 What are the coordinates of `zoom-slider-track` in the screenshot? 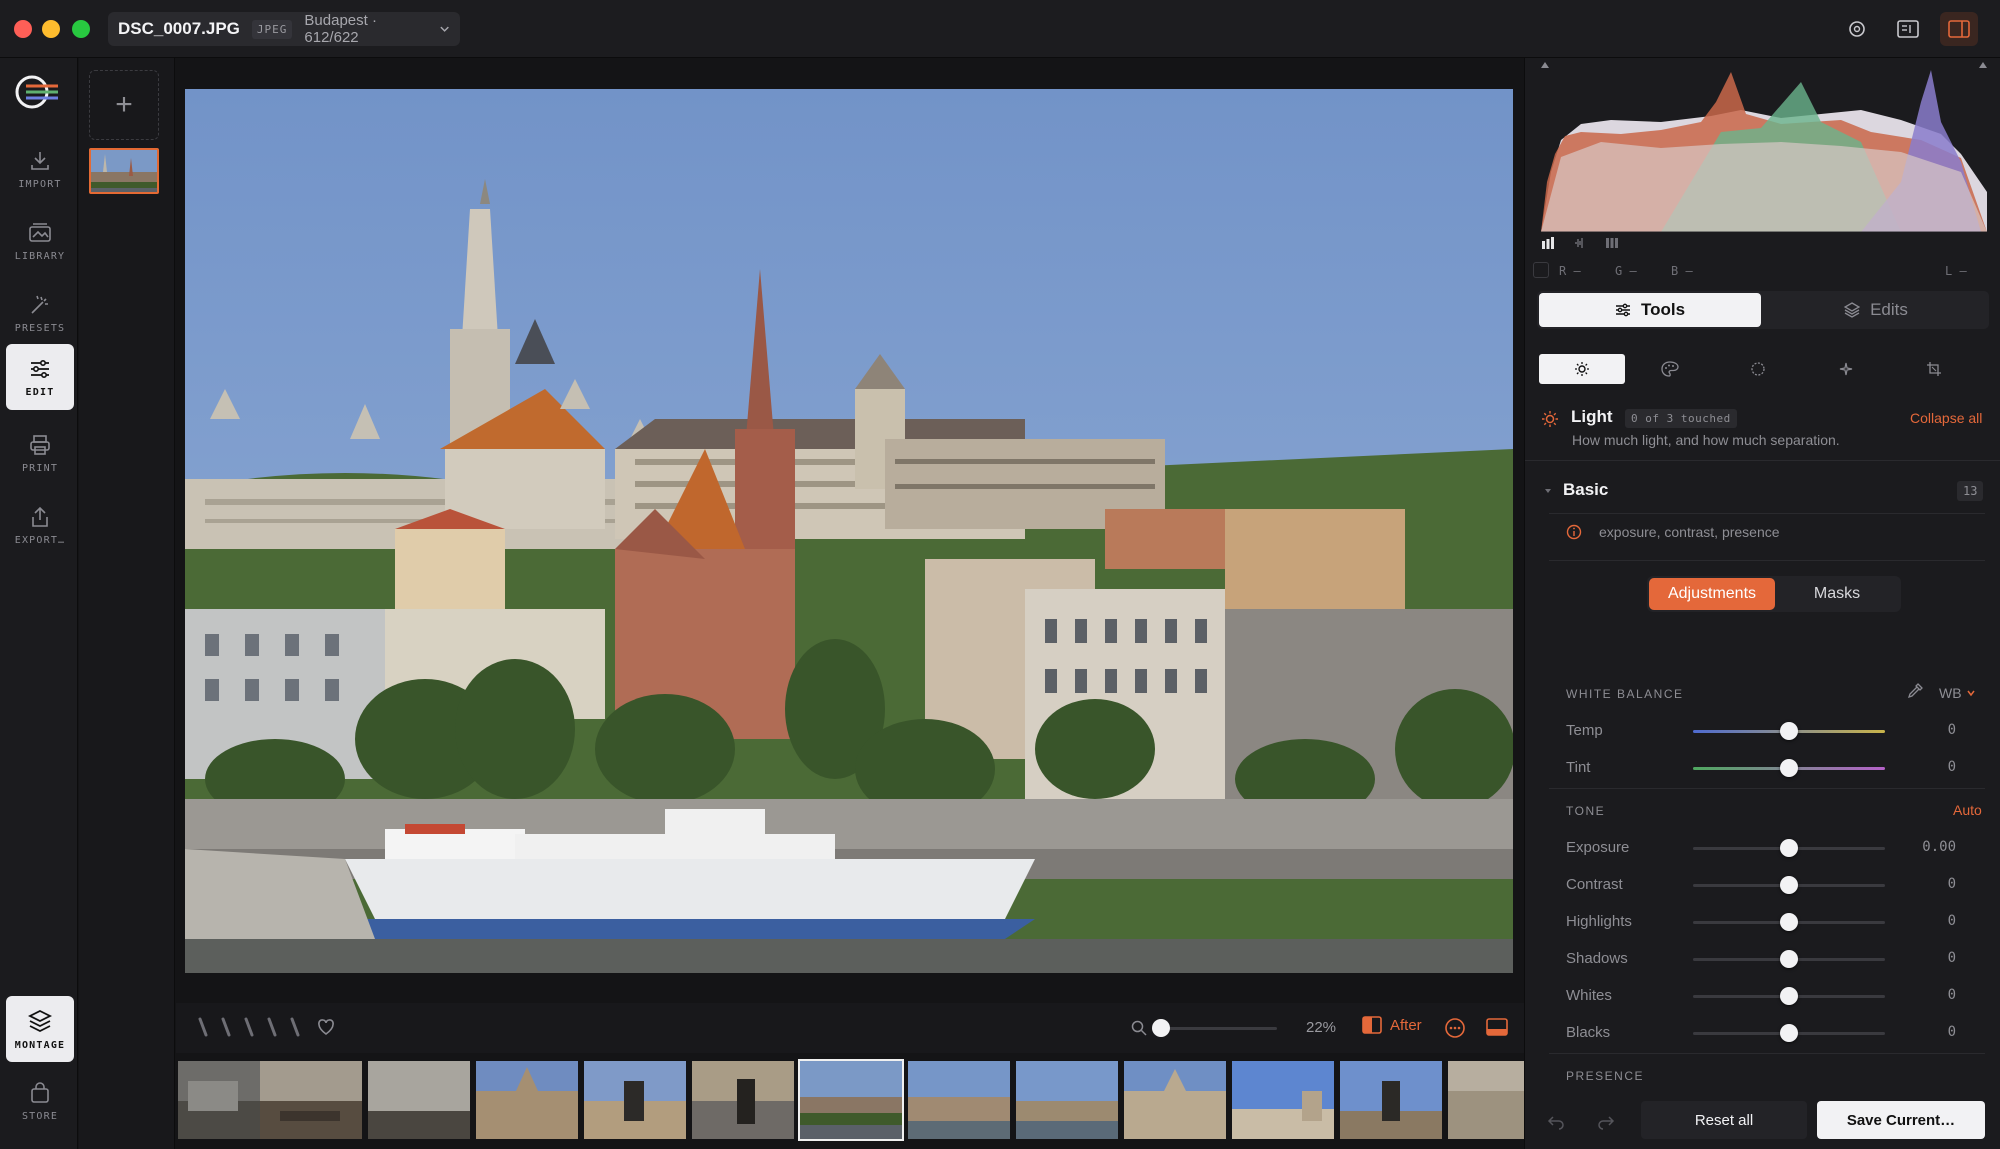 It's located at (1219, 1028).